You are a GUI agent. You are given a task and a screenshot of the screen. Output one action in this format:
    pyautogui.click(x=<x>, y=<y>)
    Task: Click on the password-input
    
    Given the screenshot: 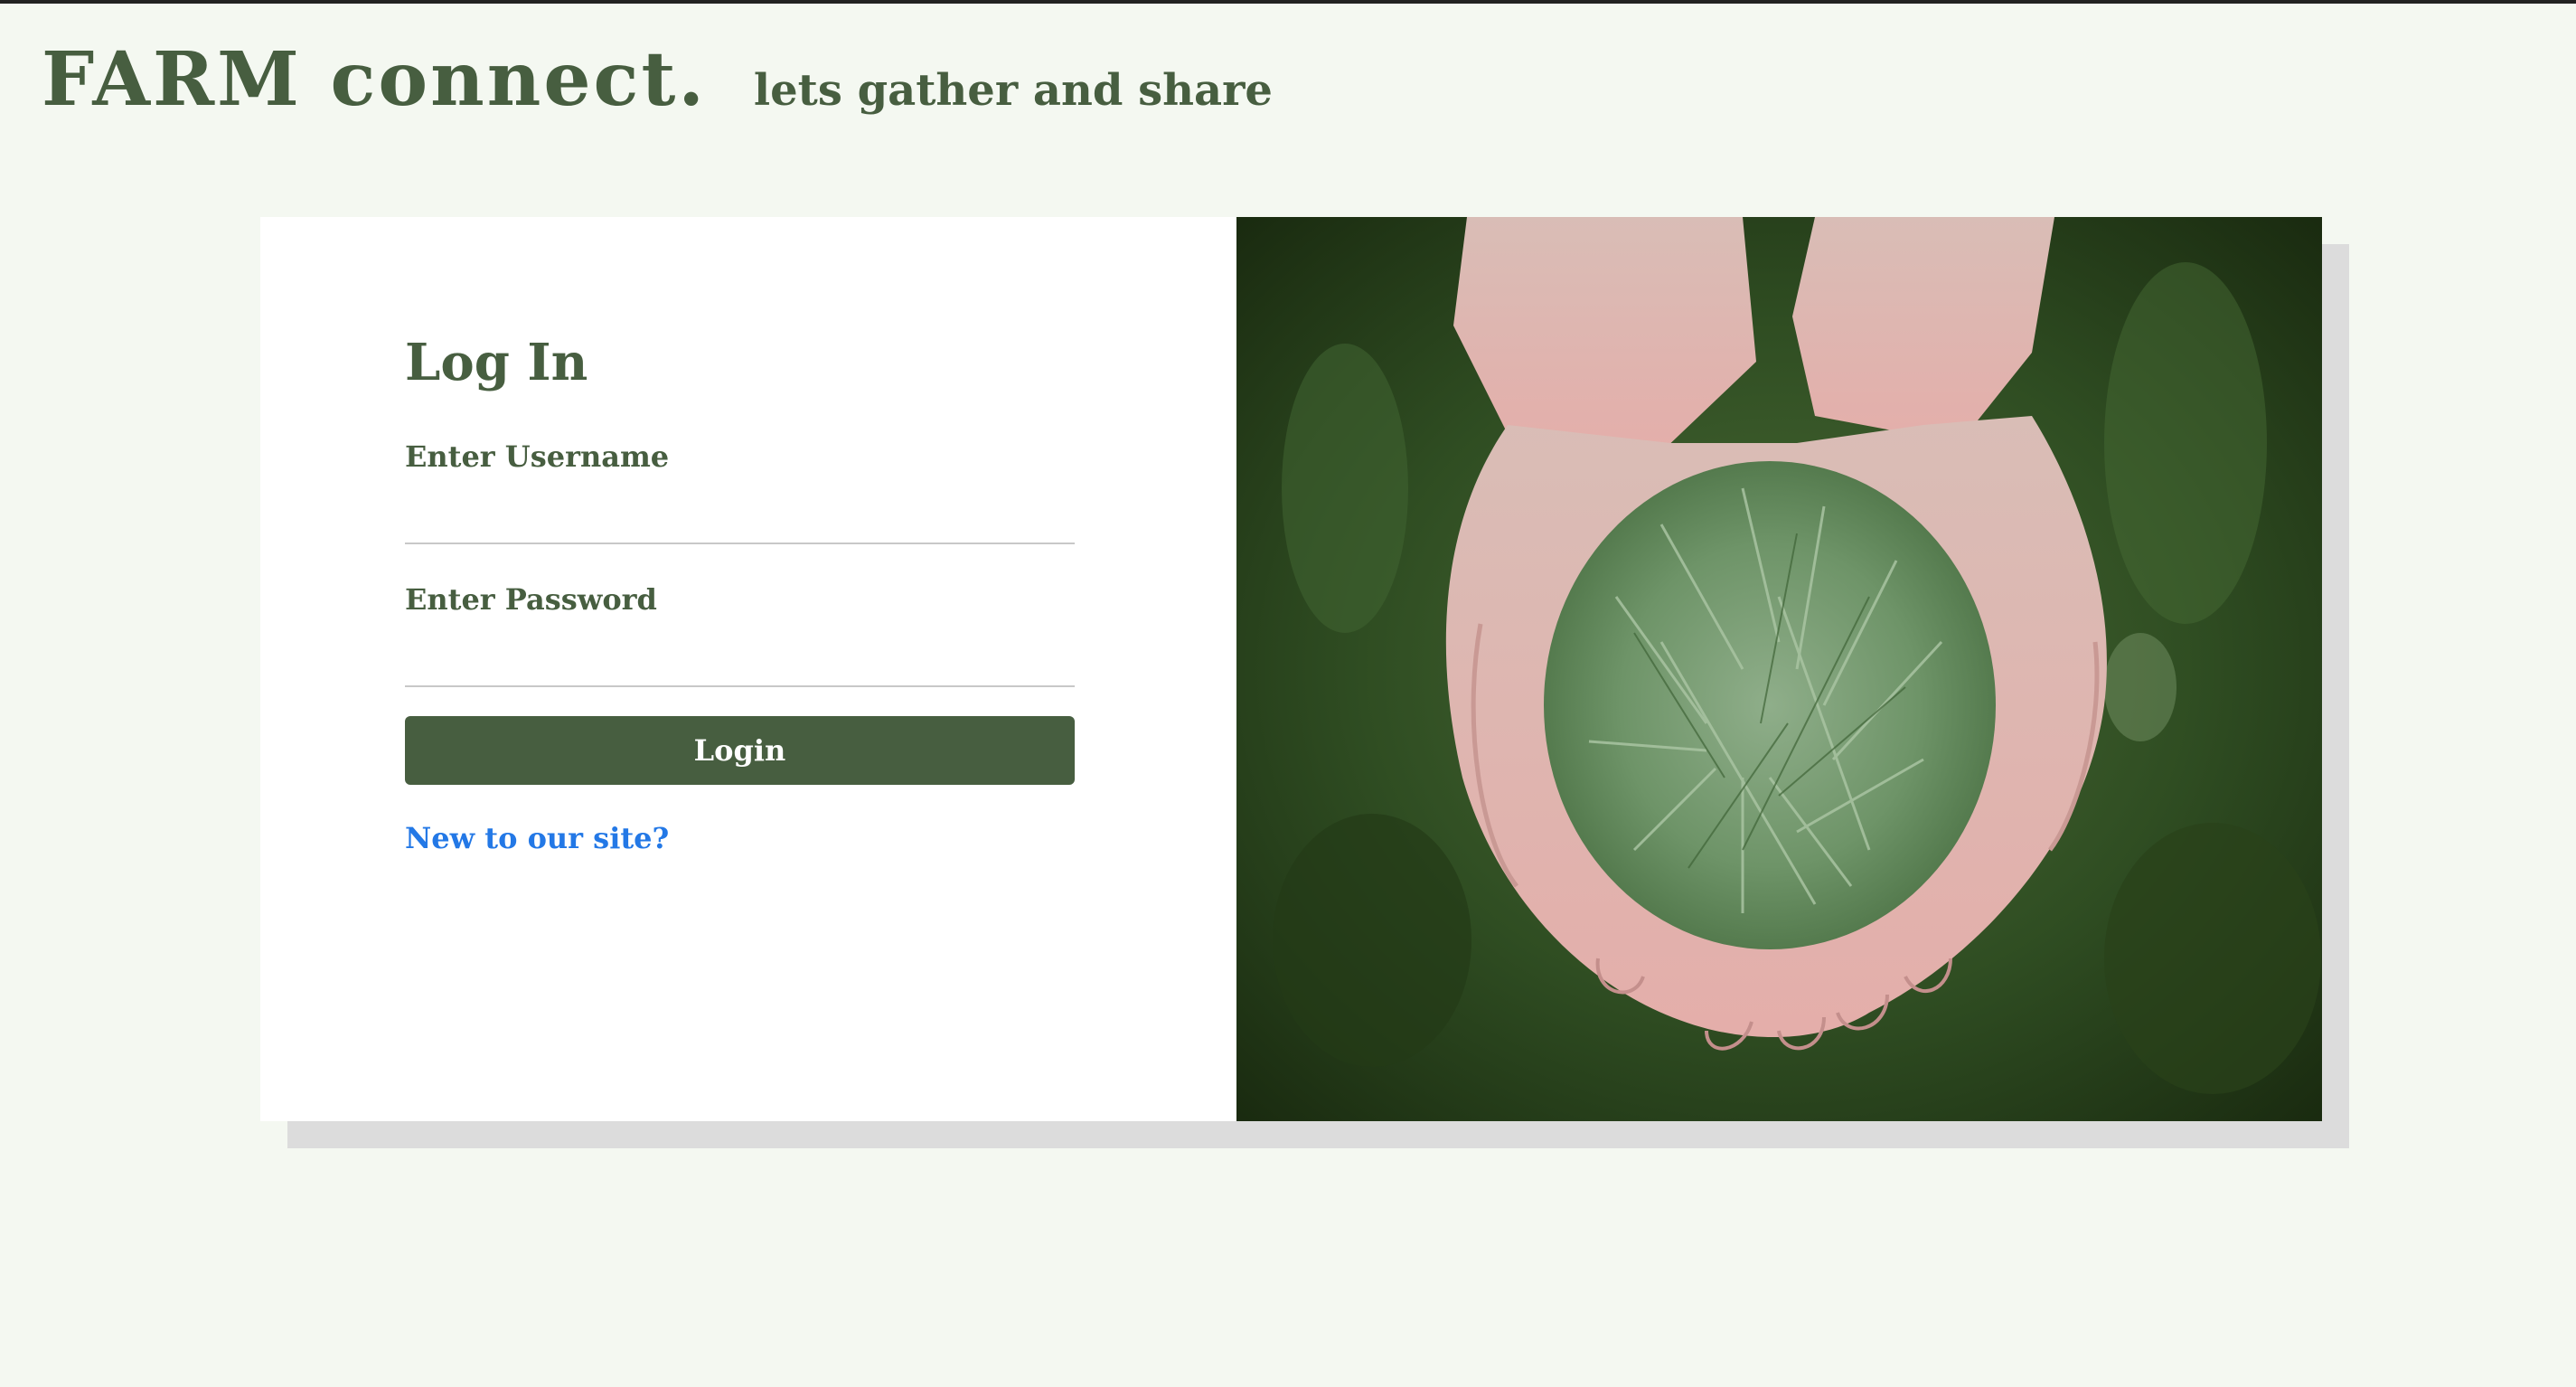 What is the action you would take?
    pyautogui.click(x=740, y=652)
    